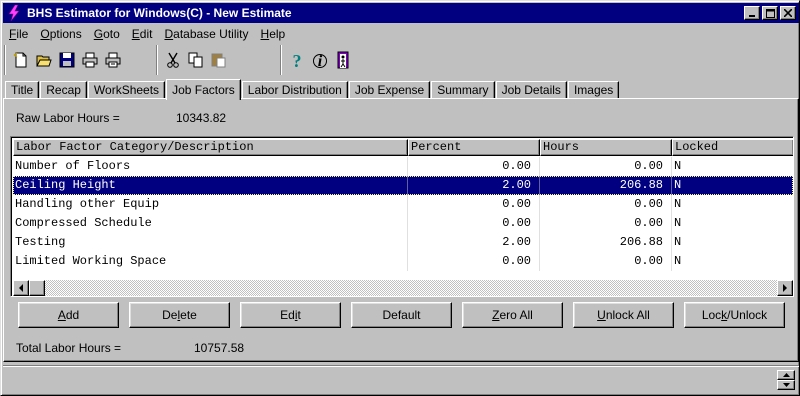 The height and width of the screenshot is (396, 800). What do you see at coordinates (389, 90) in the screenshot?
I see `tab-job-expense: Job Expense` at bounding box center [389, 90].